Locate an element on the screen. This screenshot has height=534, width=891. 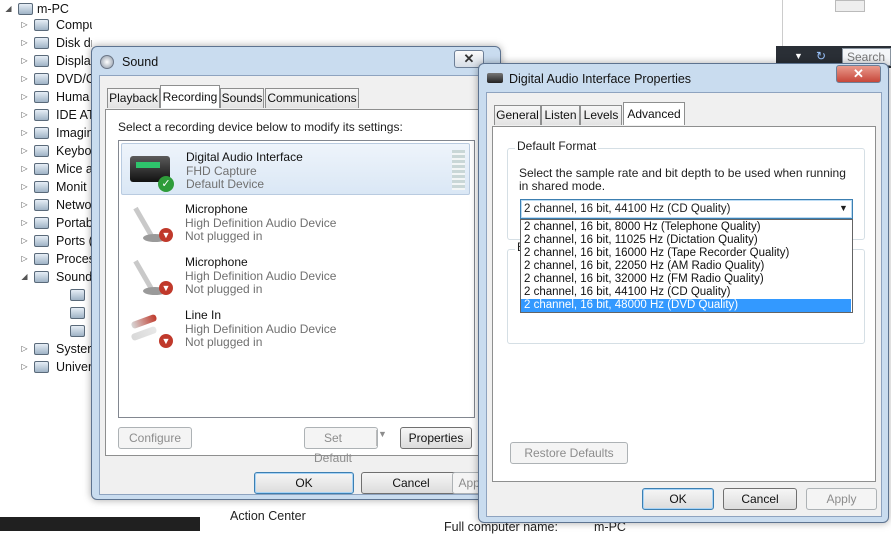
device-name: Microphone is located at coordinates (216, 209).